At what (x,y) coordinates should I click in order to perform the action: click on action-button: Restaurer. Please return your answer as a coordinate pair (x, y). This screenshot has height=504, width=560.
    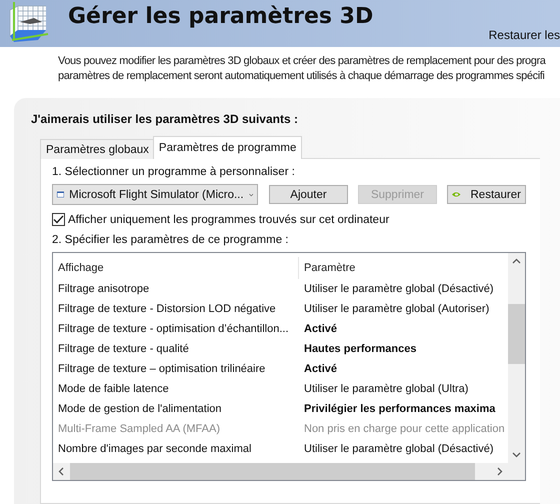
    Looking at the image, I should click on (486, 194).